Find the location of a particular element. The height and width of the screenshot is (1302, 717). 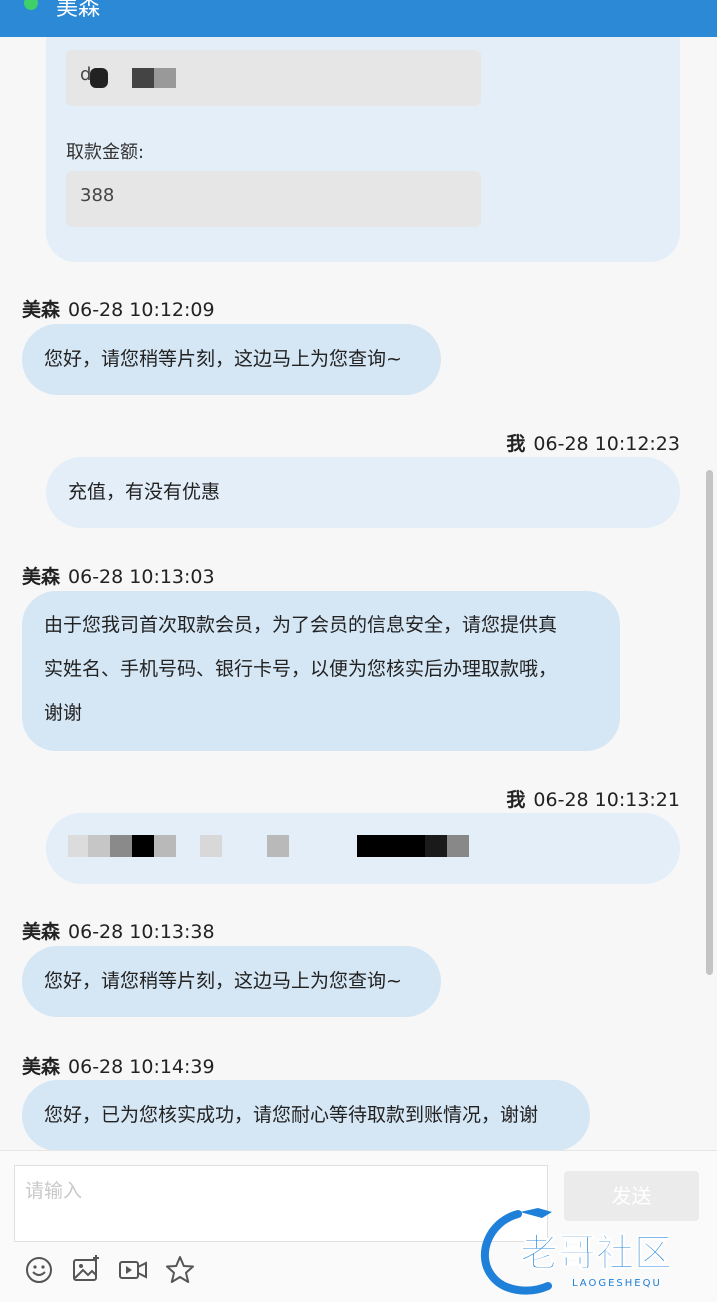

account-field: d is located at coordinates (273, 78).